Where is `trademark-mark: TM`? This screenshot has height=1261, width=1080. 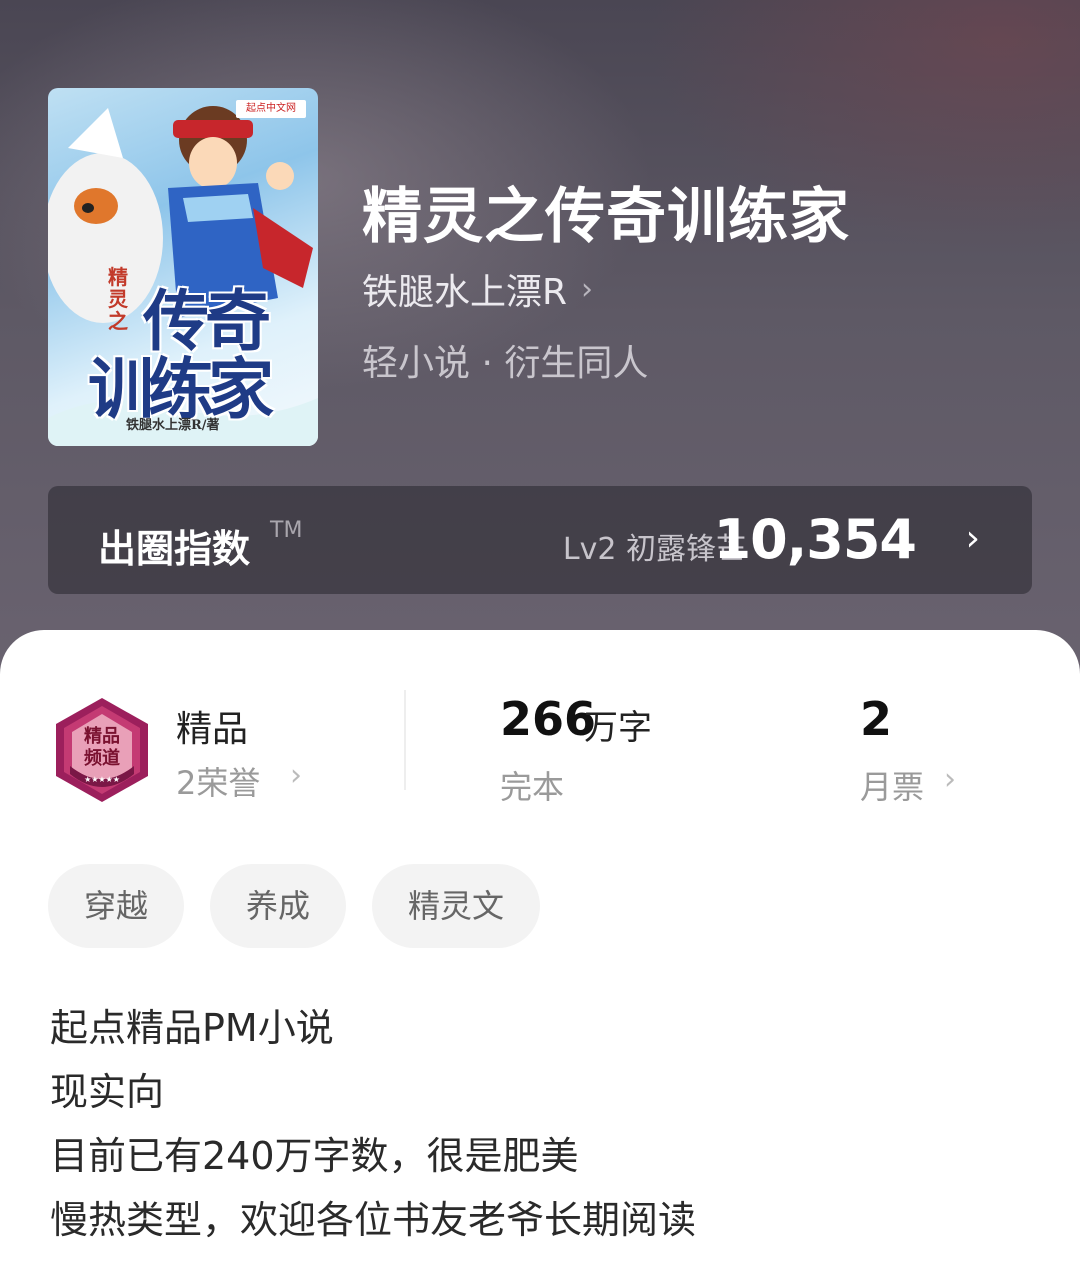
trademark-mark: TM is located at coordinates (286, 530).